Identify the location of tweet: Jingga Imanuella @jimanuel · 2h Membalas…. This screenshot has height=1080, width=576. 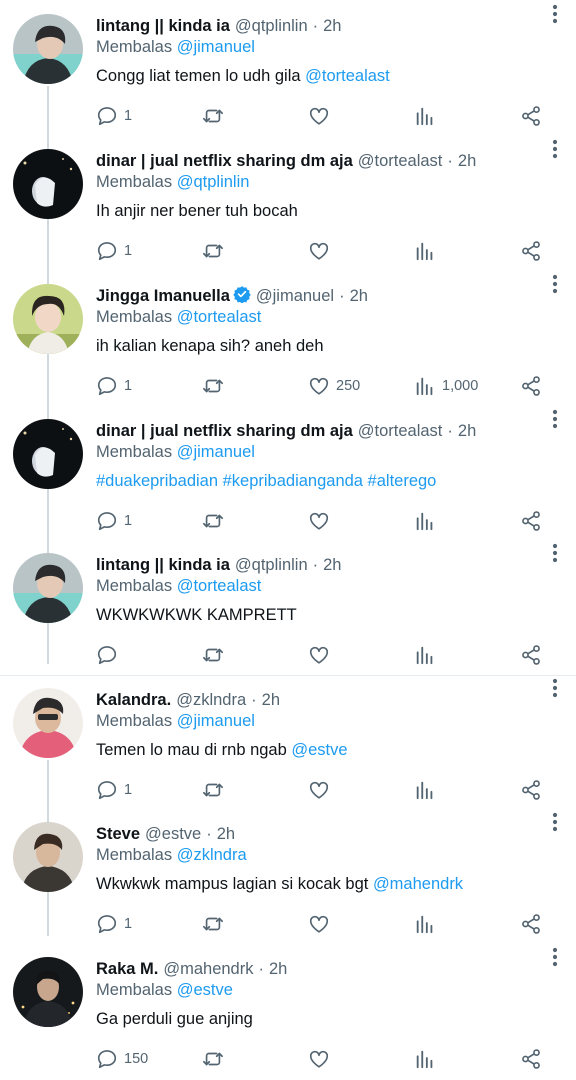
(288, 337).